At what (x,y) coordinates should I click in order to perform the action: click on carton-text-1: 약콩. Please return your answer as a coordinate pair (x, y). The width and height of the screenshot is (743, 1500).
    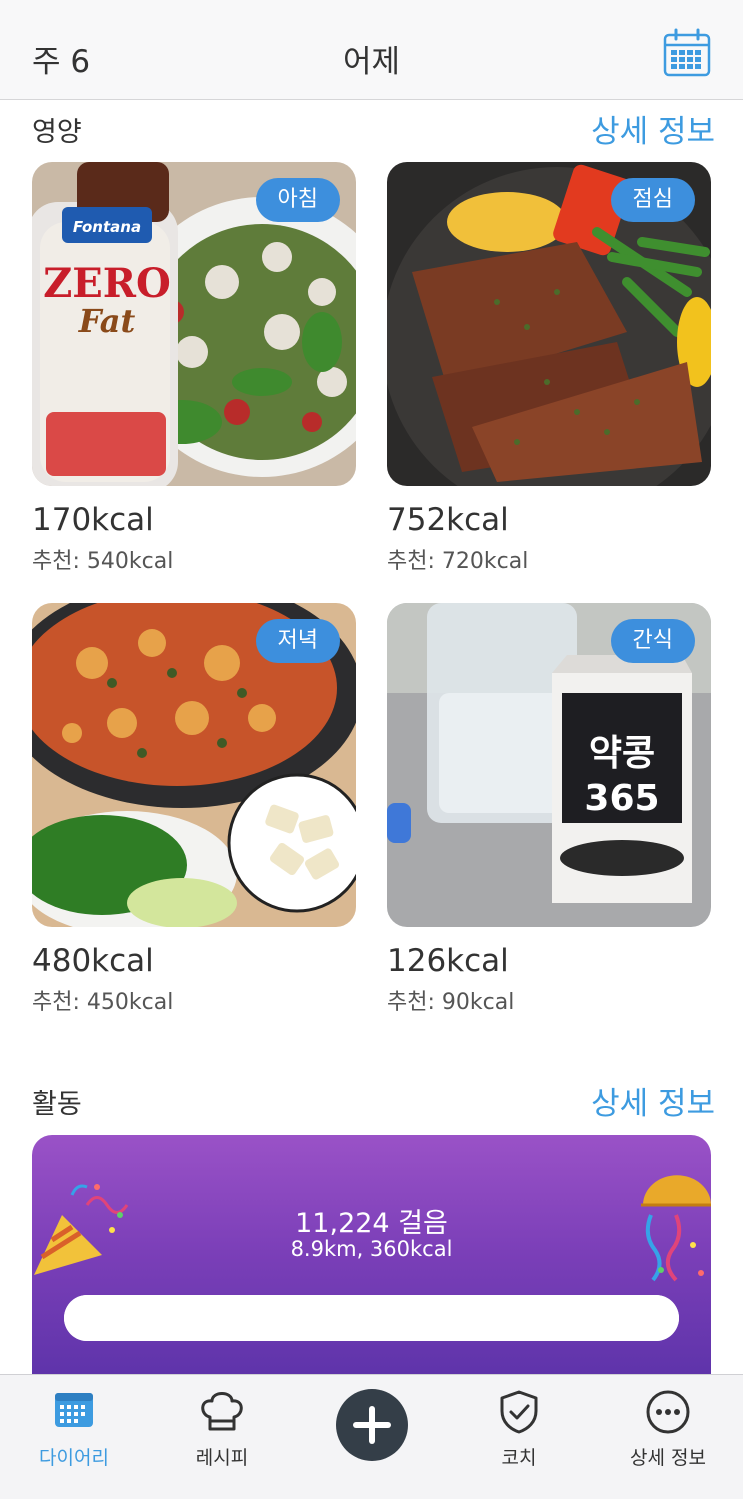
    Looking at the image, I should click on (622, 753).